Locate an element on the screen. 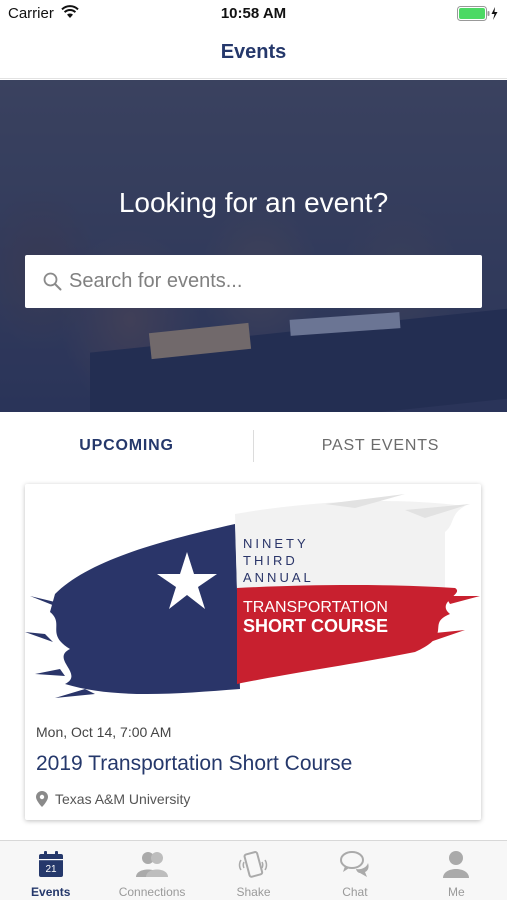  calendar-badge: 21 is located at coordinates (51, 869).